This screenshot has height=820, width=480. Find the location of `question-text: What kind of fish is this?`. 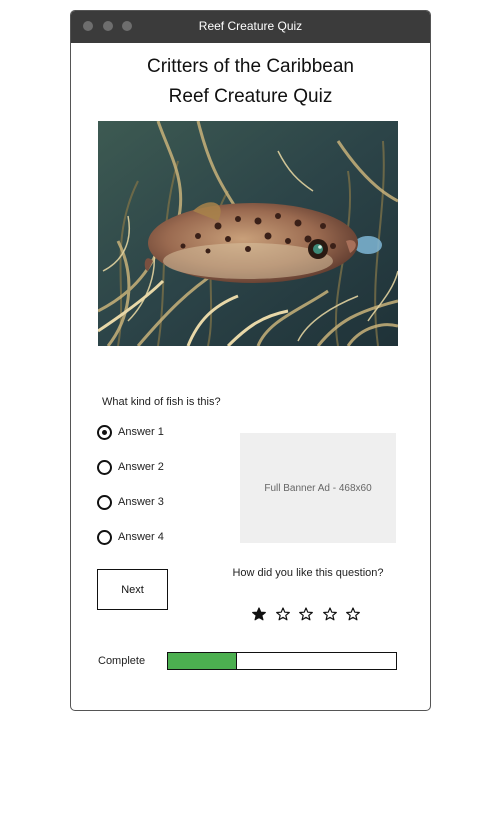

question-text: What kind of fish is this? is located at coordinates (161, 402).